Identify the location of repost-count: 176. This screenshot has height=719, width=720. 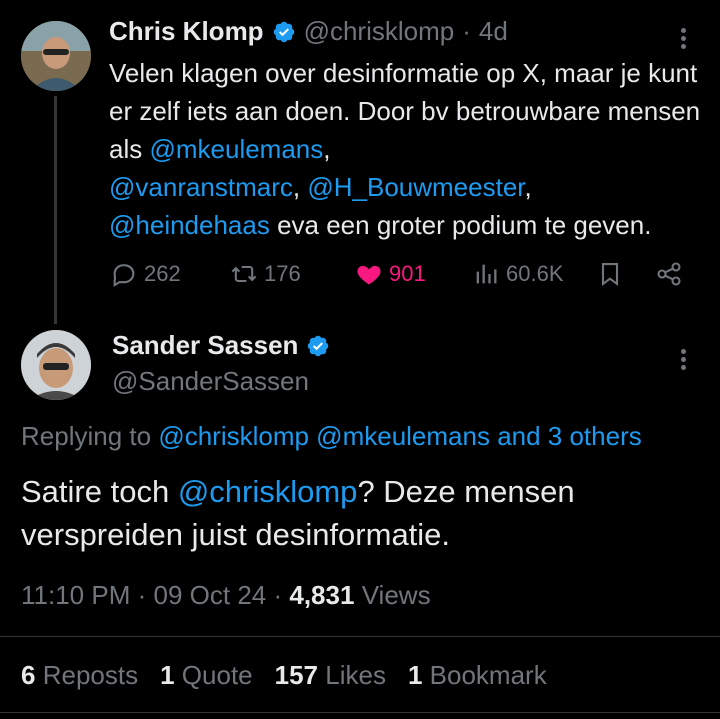
(282, 273).